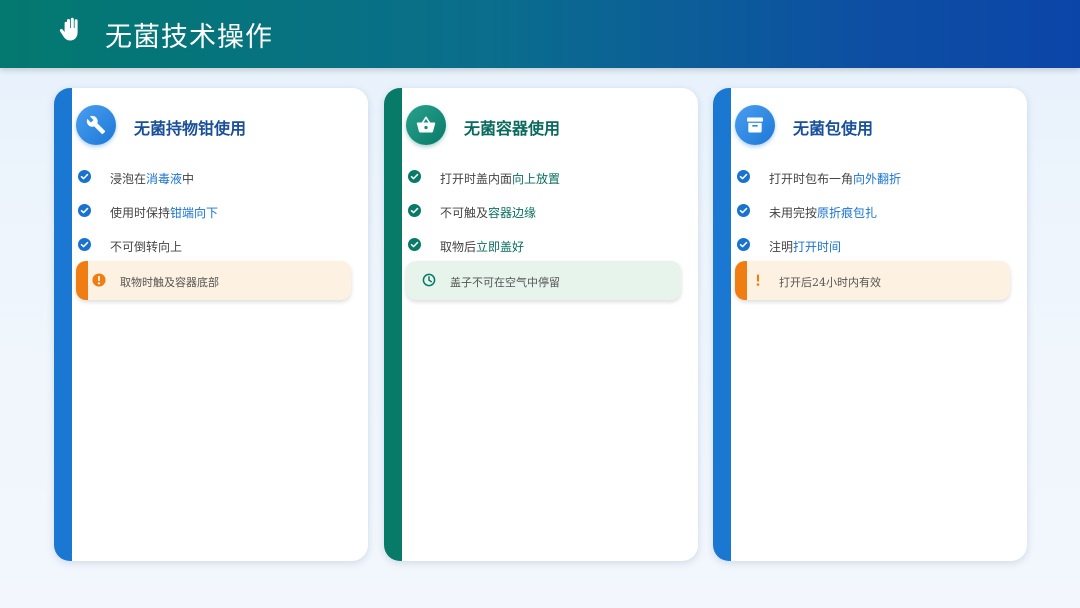 This screenshot has height=608, width=1080. I want to click on archive-box-icon, so click(755, 125).